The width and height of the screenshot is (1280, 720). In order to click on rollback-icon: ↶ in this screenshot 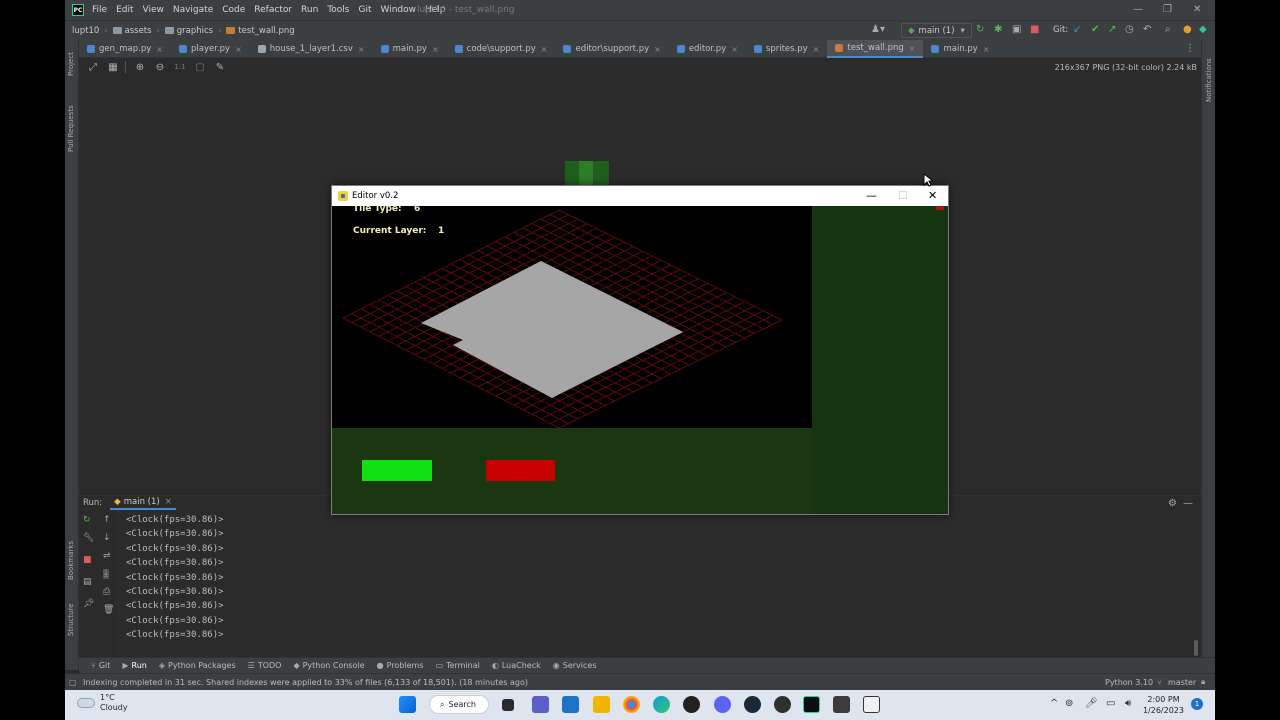, I will do `click(1147, 29)`.